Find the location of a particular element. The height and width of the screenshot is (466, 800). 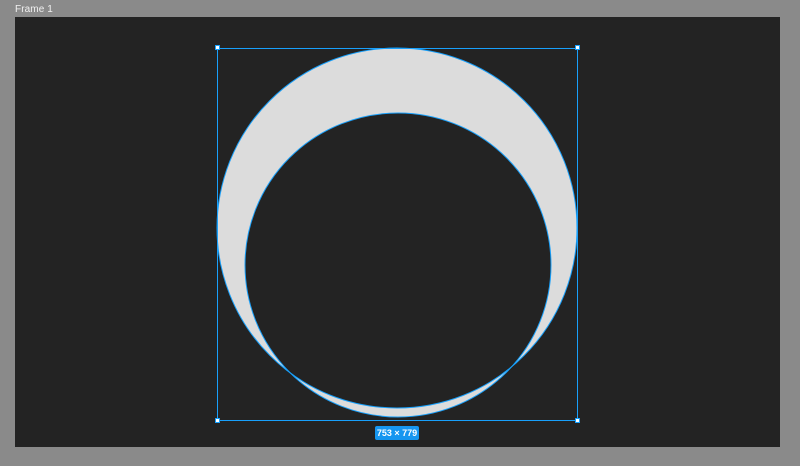

resize-handle-top-left is located at coordinates (217, 47).